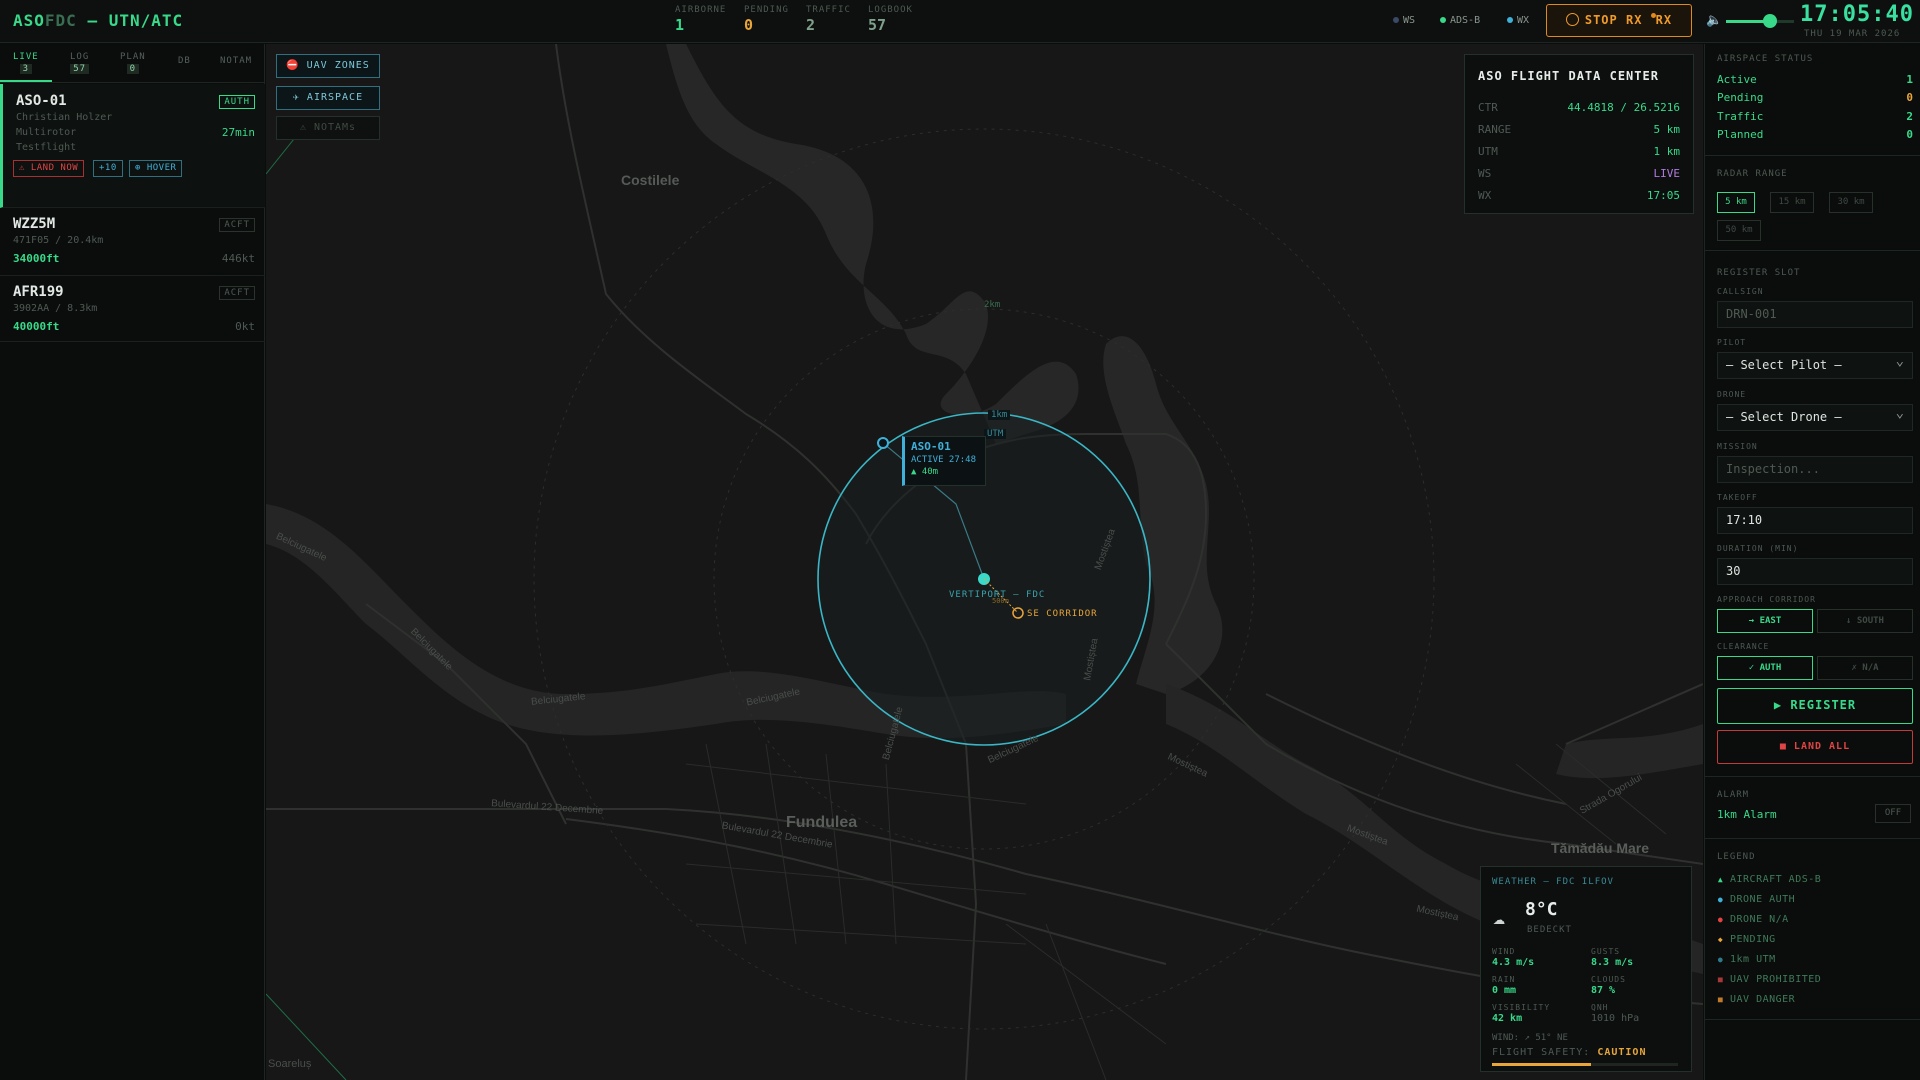  I want to click on register-slot-title: REGISTER SLOT, so click(1759, 273).